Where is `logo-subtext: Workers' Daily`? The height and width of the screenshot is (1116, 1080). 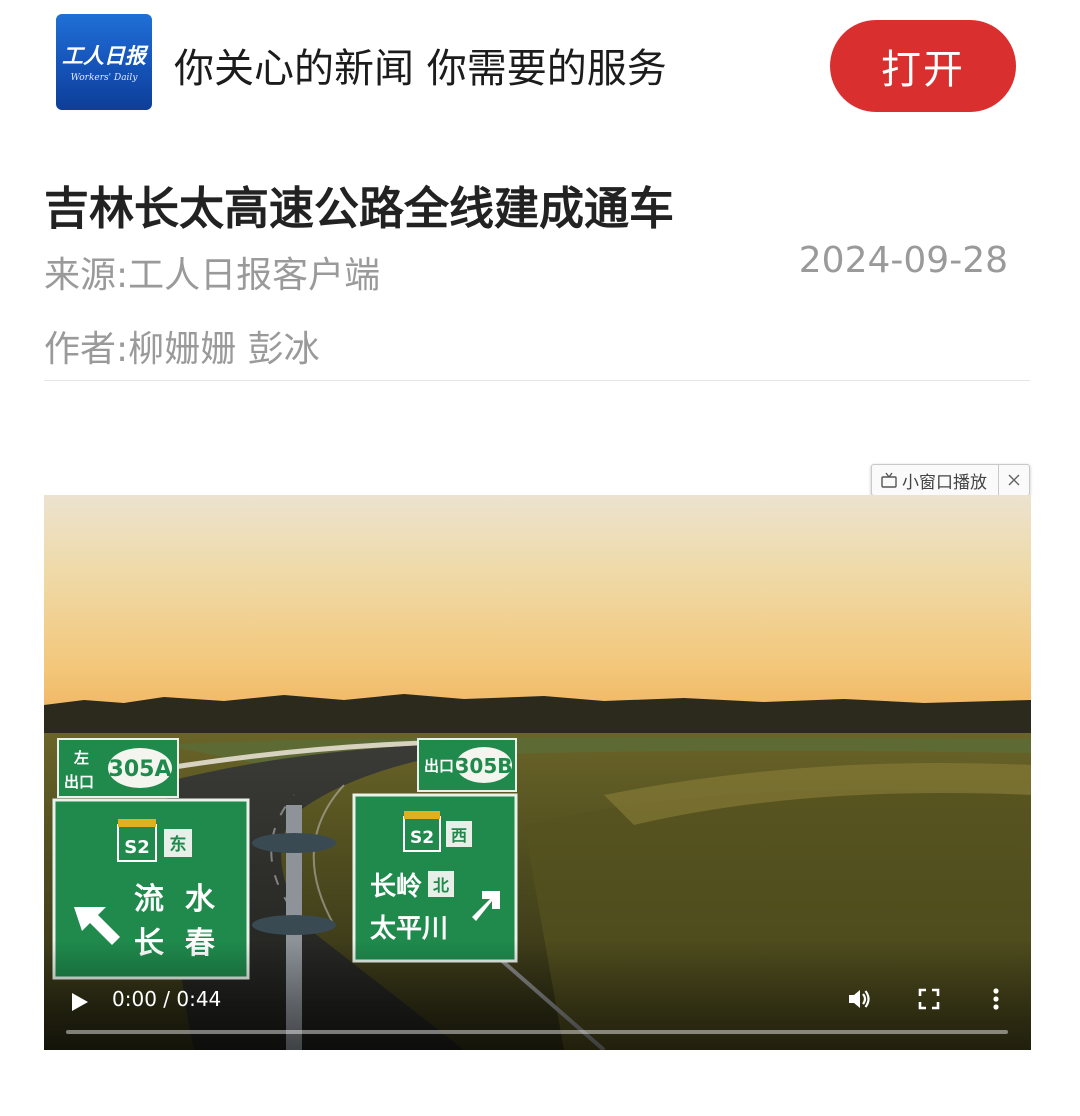 logo-subtext: Workers' Daily is located at coordinates (104, 78).